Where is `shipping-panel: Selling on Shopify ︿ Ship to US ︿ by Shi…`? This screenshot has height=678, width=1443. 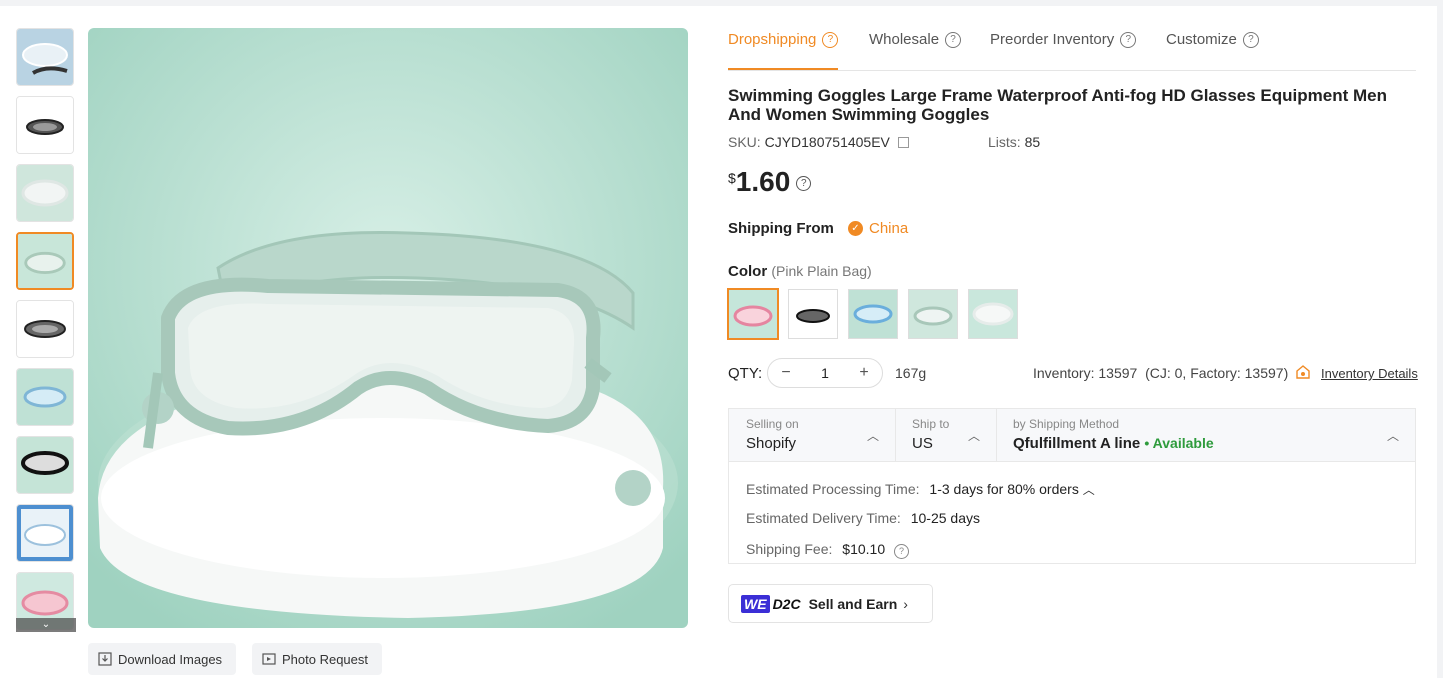
shipping-panel: Selling on Shopify ︿ Ship to US ︿ by Shi… is located at coordinates (1072, 486).